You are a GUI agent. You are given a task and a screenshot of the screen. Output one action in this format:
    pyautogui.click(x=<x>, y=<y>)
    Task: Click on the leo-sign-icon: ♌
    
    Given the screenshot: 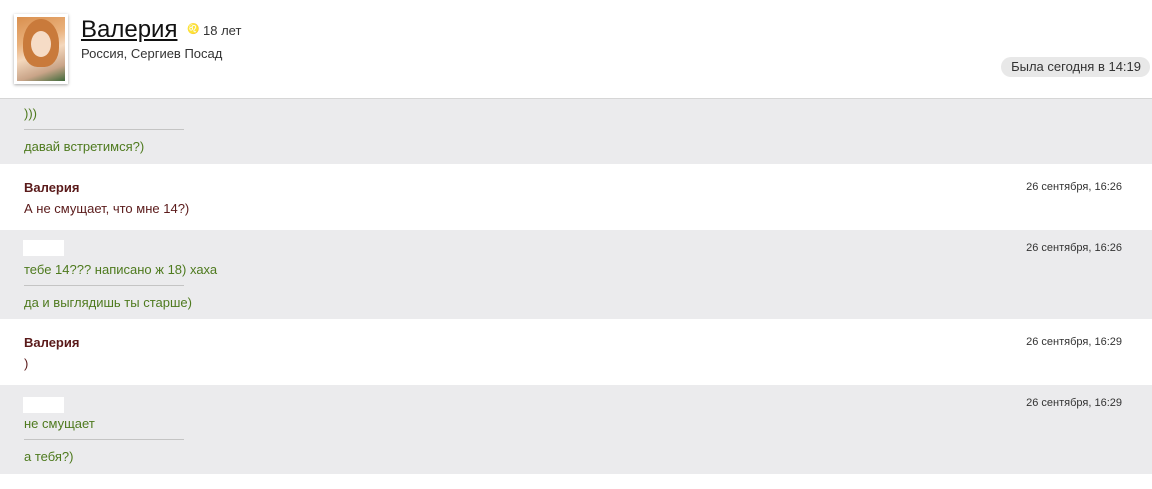 What is the action you would take?
    pyautogui.click(x=193, y=29)
    